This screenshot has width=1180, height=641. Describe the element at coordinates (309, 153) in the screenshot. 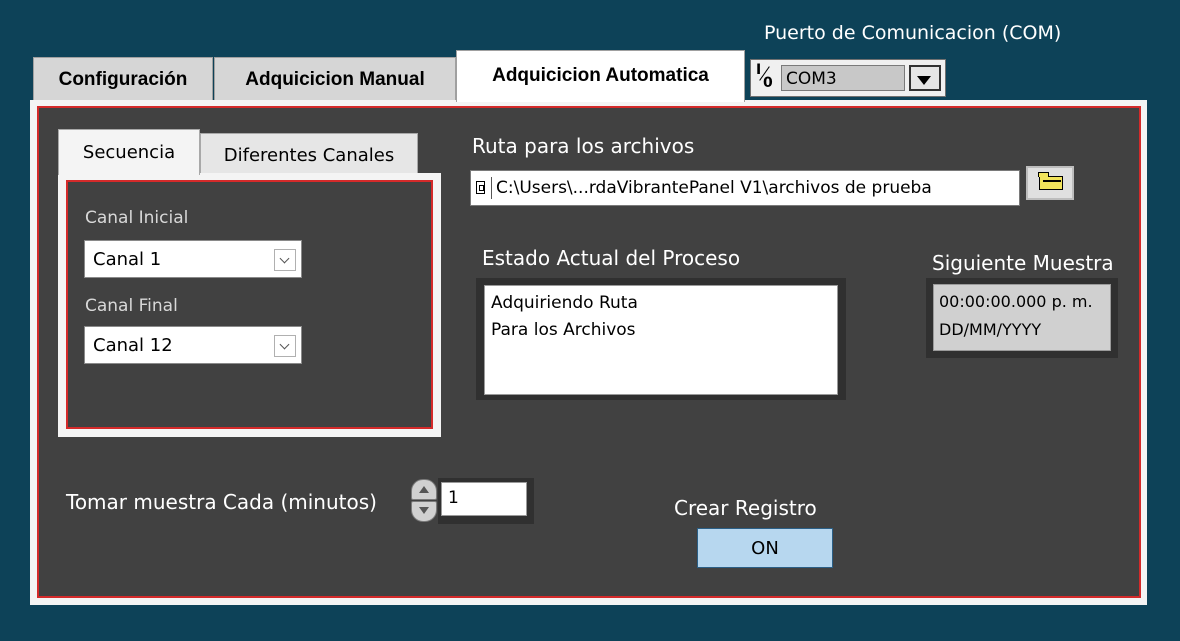

I see `tab-diferentes-canales: Diferentes Canales` at that location.